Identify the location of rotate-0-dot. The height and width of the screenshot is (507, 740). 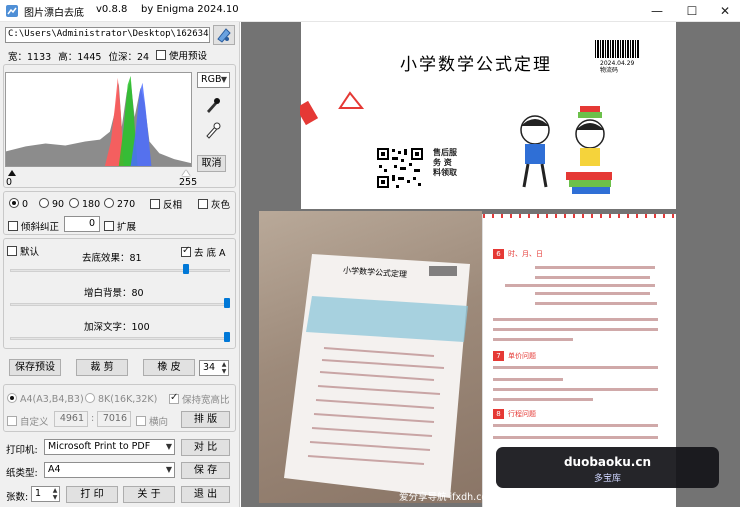
(14, 203).